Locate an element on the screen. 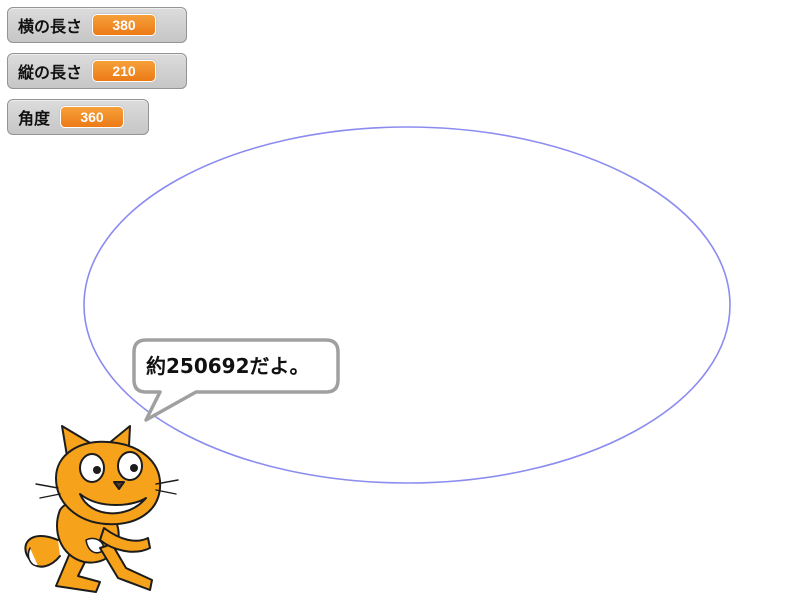  scratch-cat-icon is located at coordinates (101, 509).